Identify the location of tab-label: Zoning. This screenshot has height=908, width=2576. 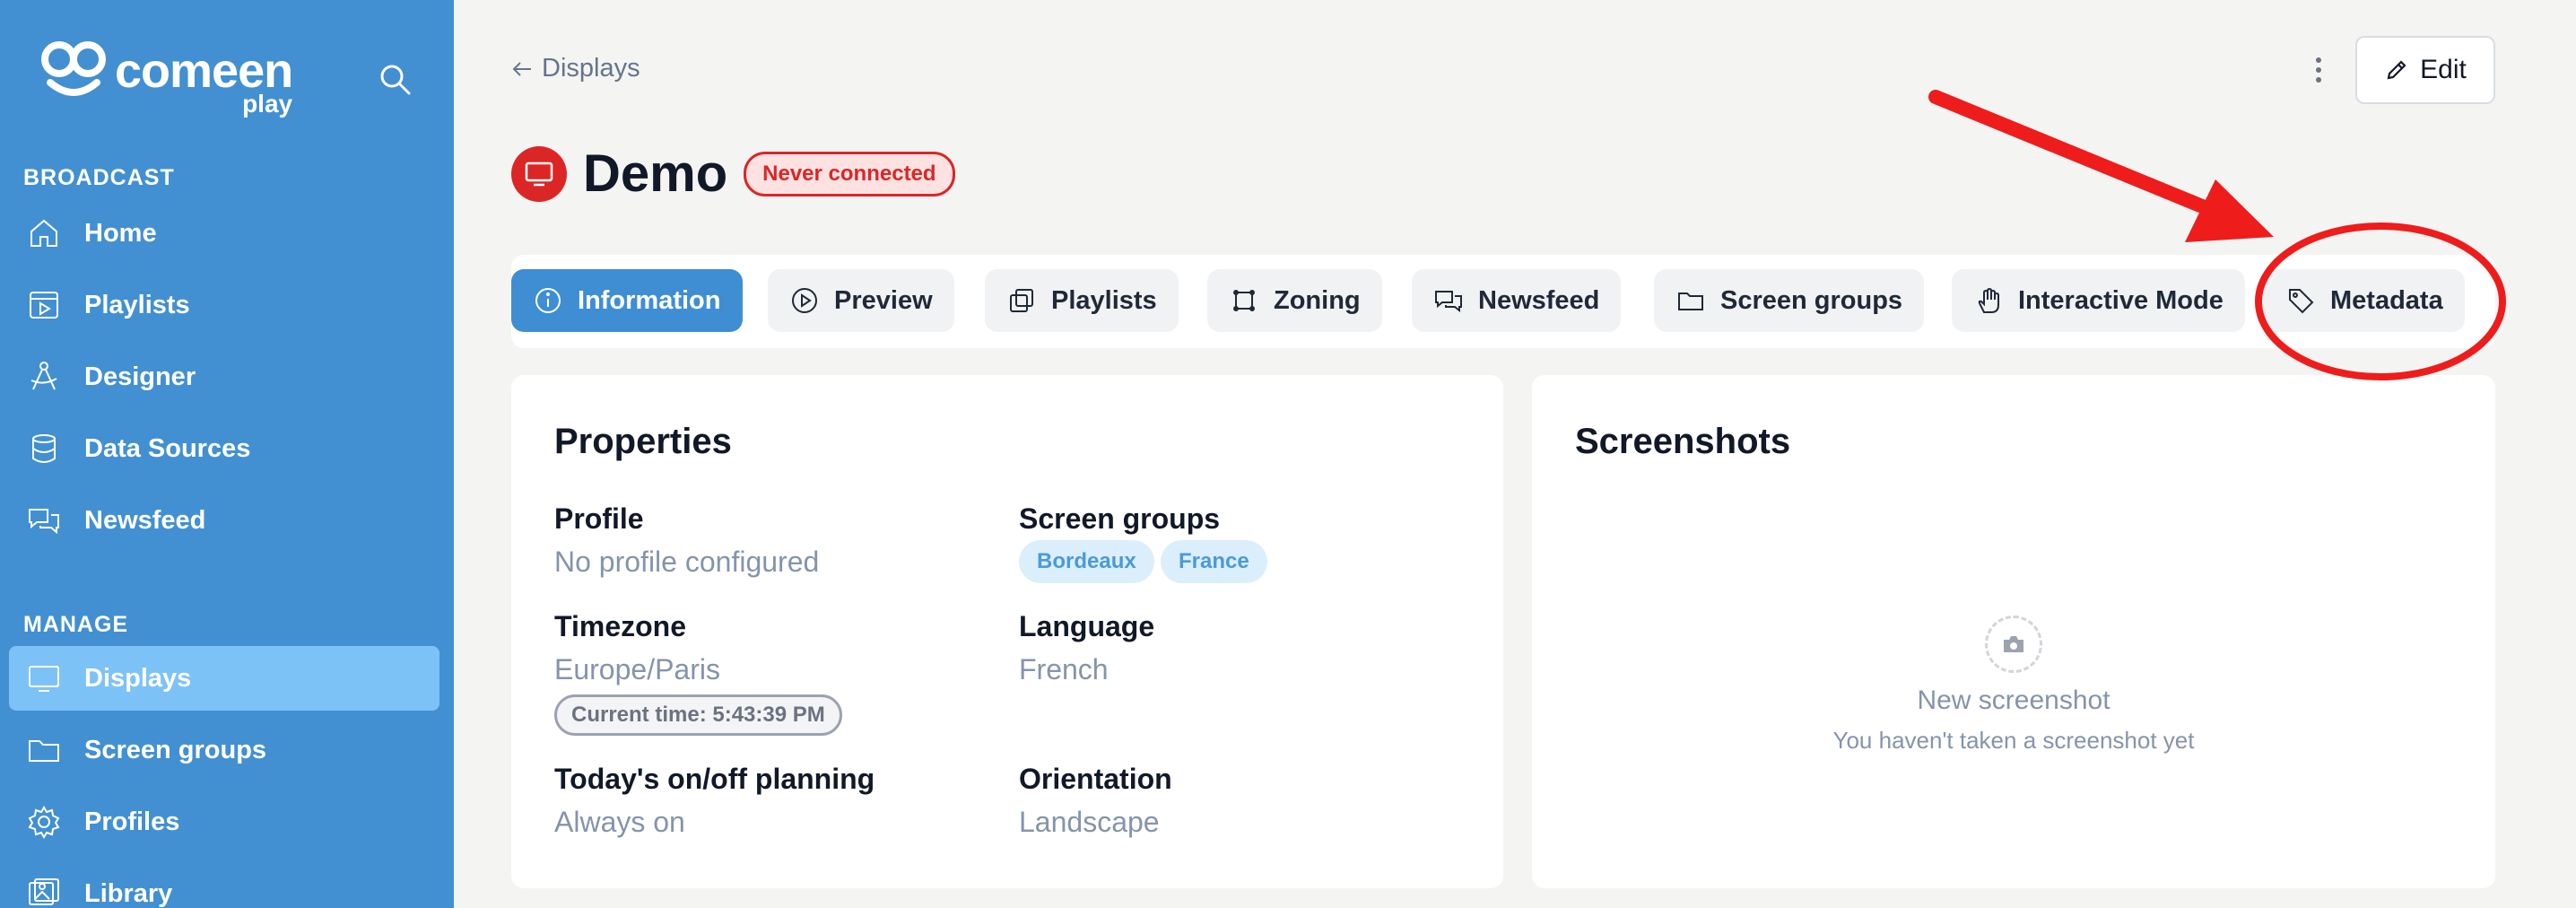
(1317, 300).